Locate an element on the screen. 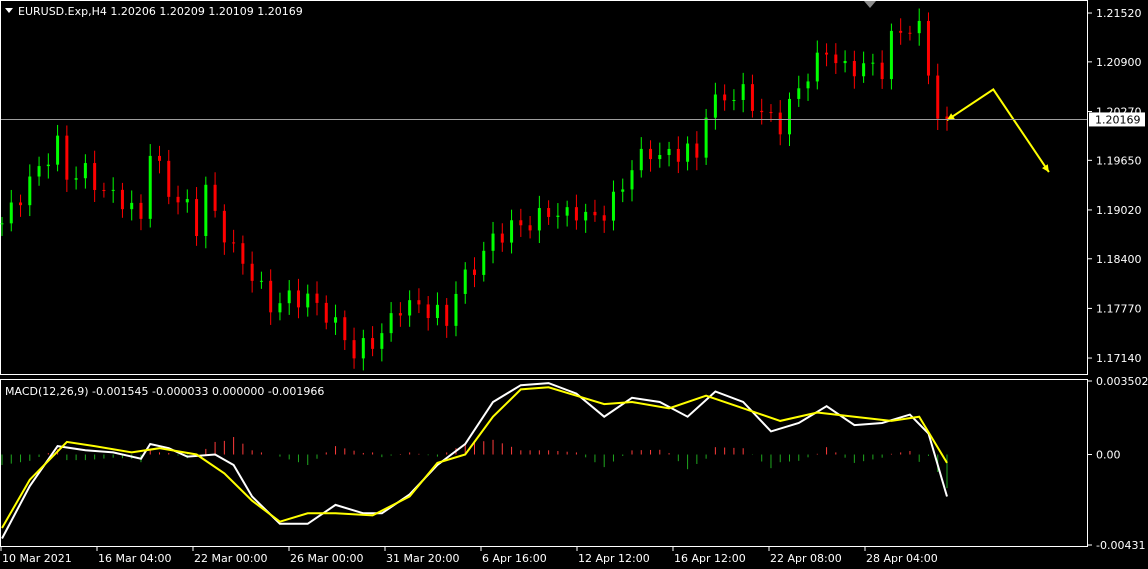  time-tick-label: 12 Apr 12:00 is located at coordinates (614, 558).